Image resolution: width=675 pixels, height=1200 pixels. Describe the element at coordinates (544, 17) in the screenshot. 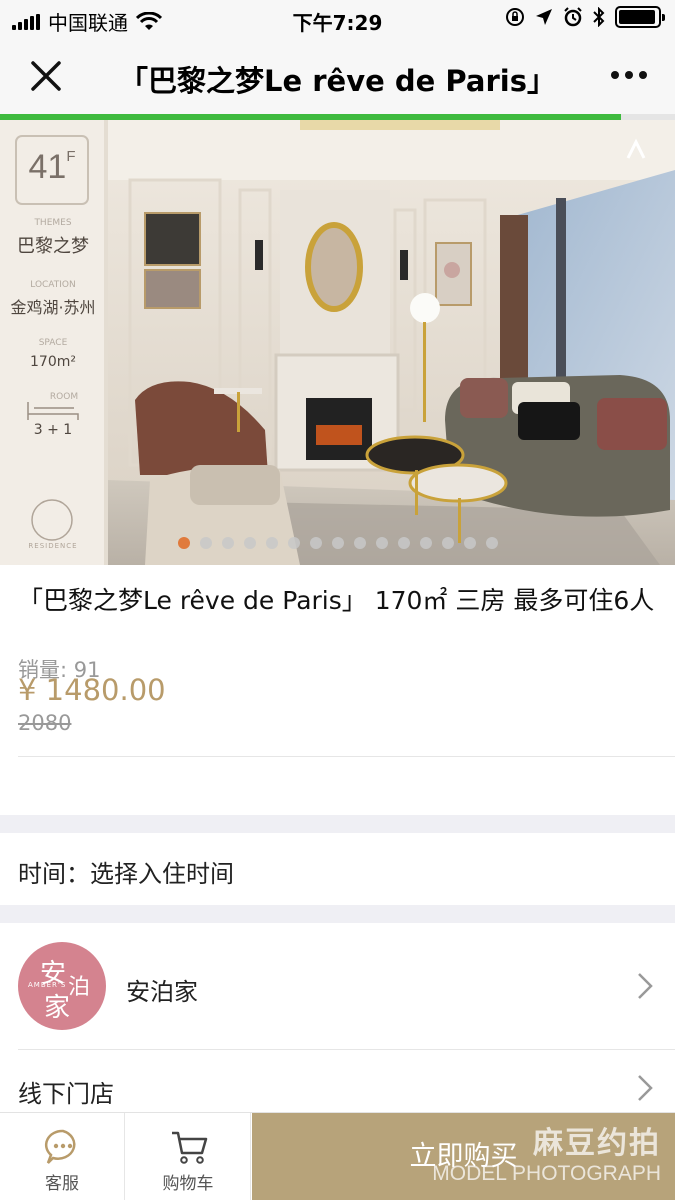

I see `location-icon` at that location.